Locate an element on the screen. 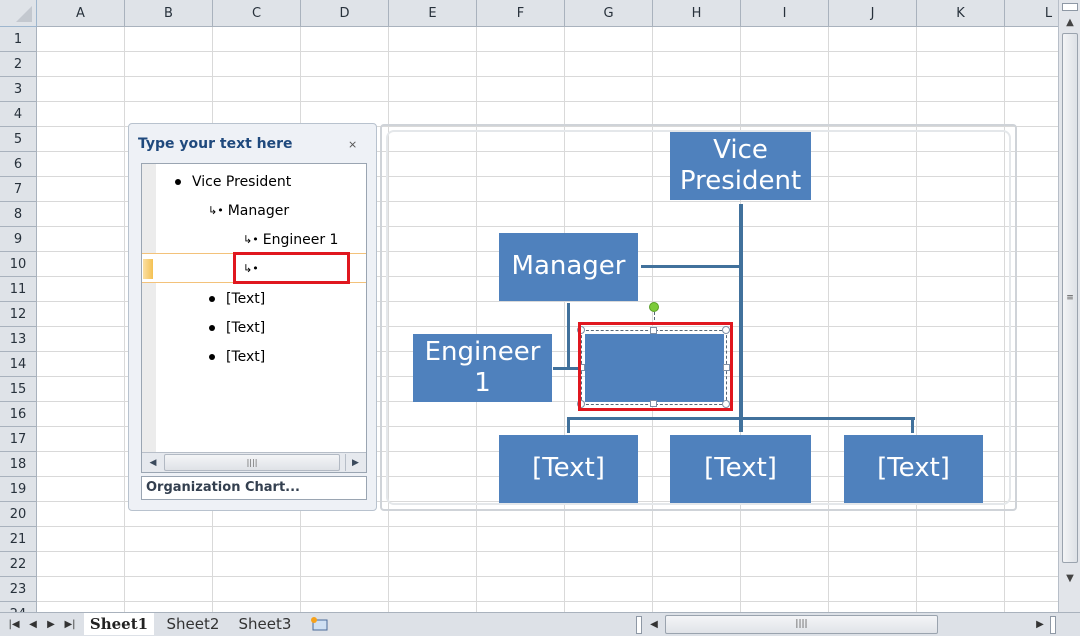 The image size is (1080, 636). insert-sheet-icon is located at coordinates (319, 624).